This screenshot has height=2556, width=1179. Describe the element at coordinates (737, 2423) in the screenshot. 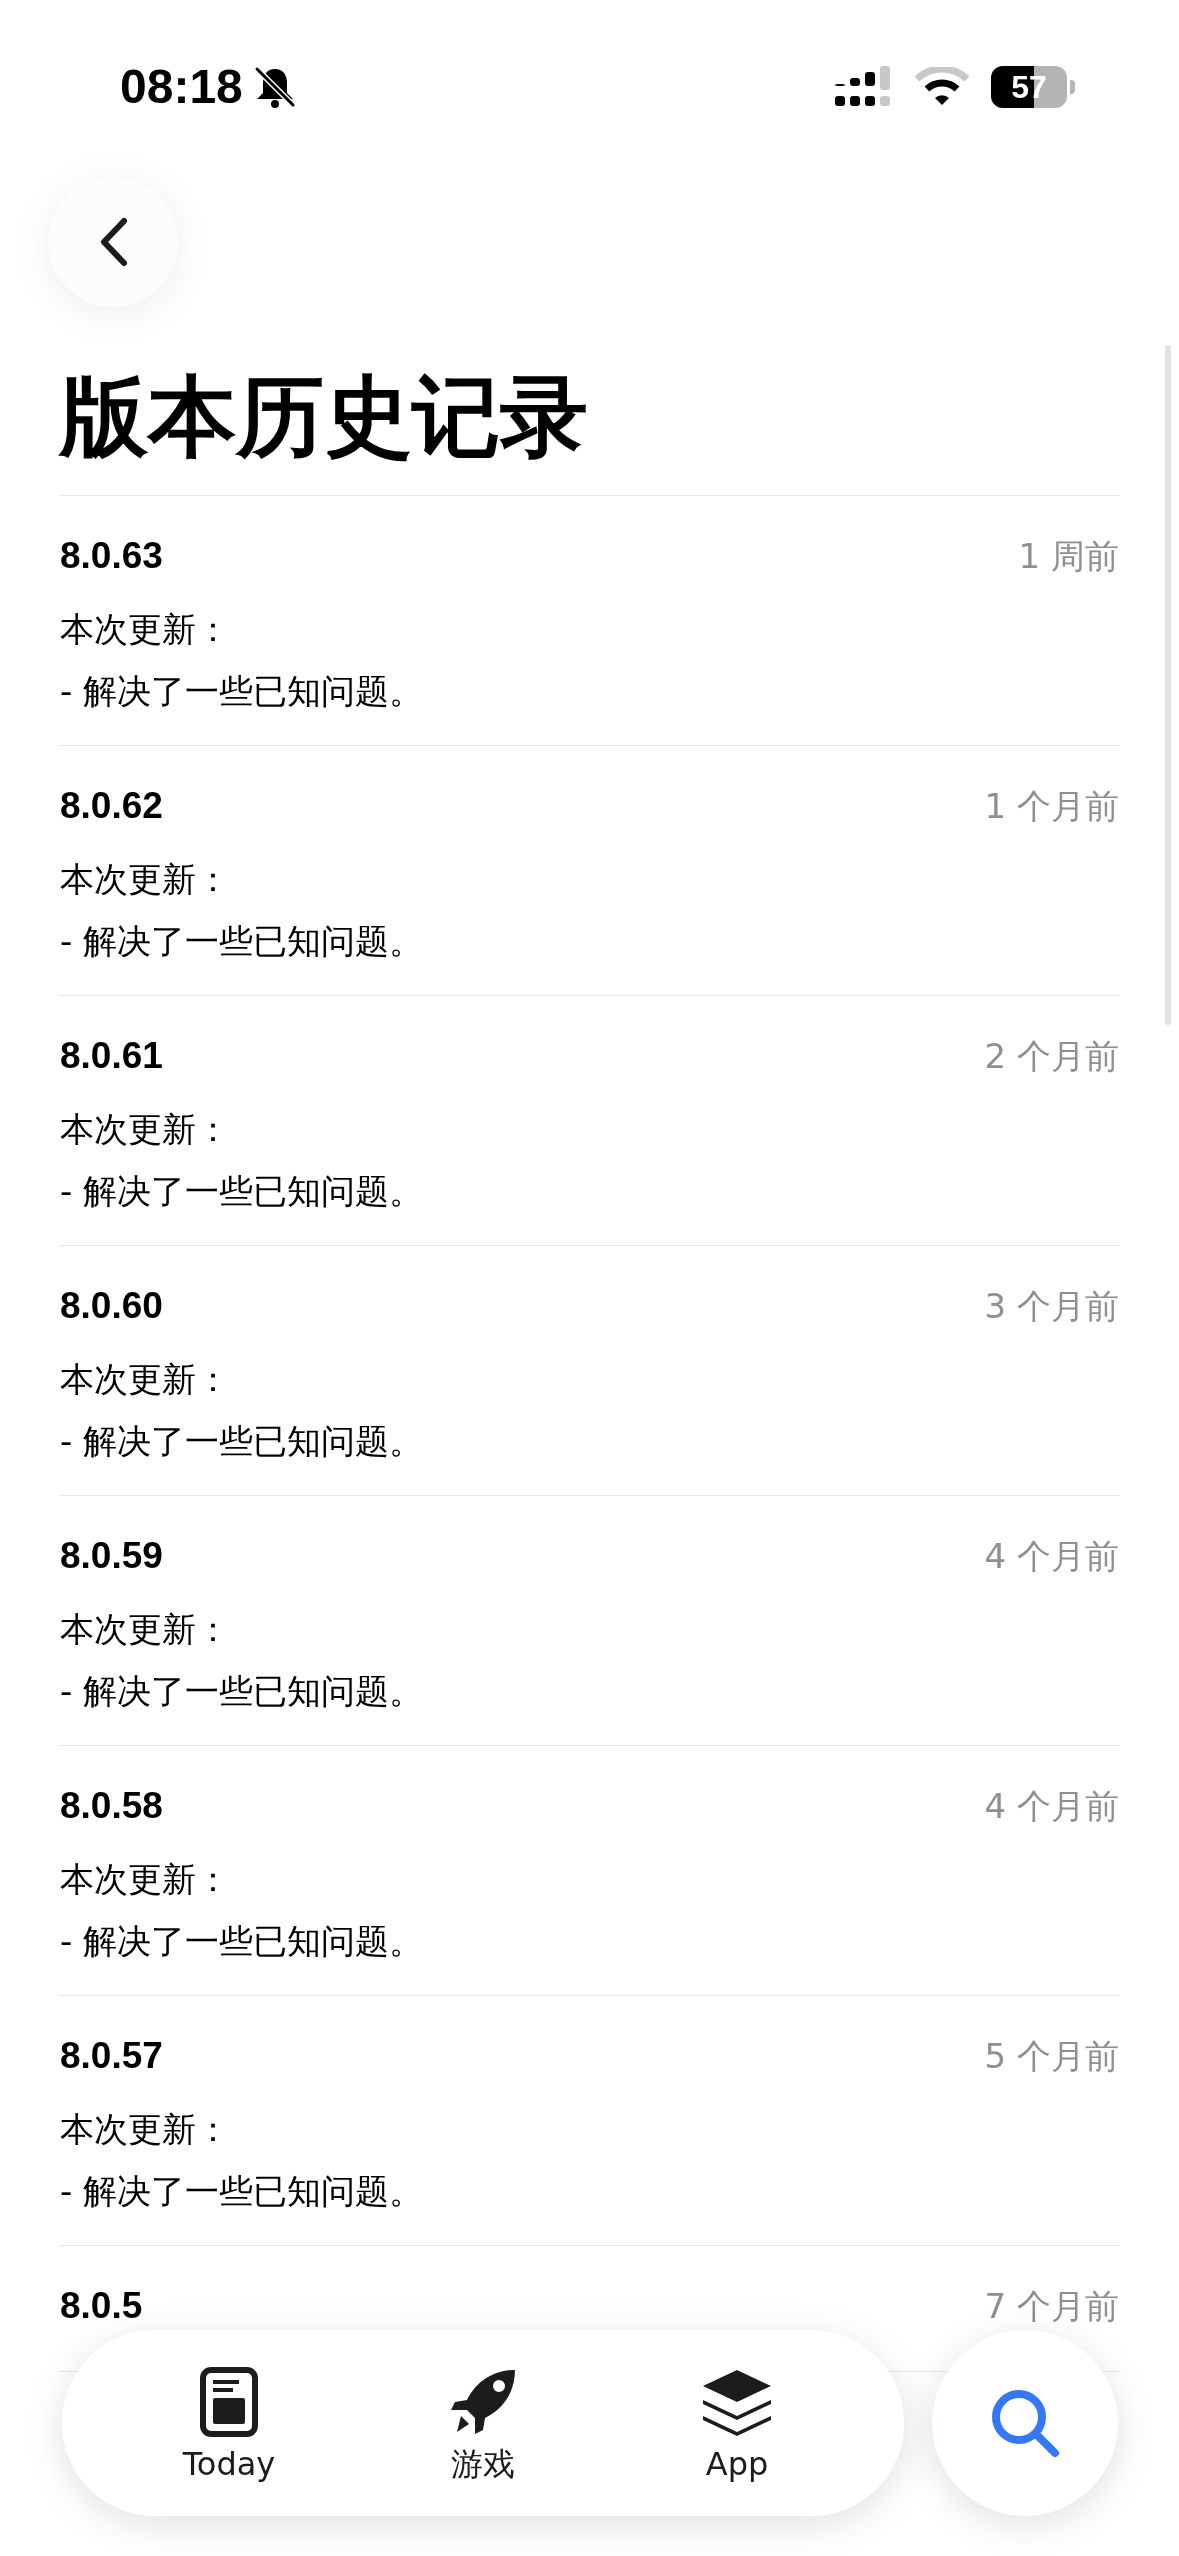

I see `tab-item: App` at that location.